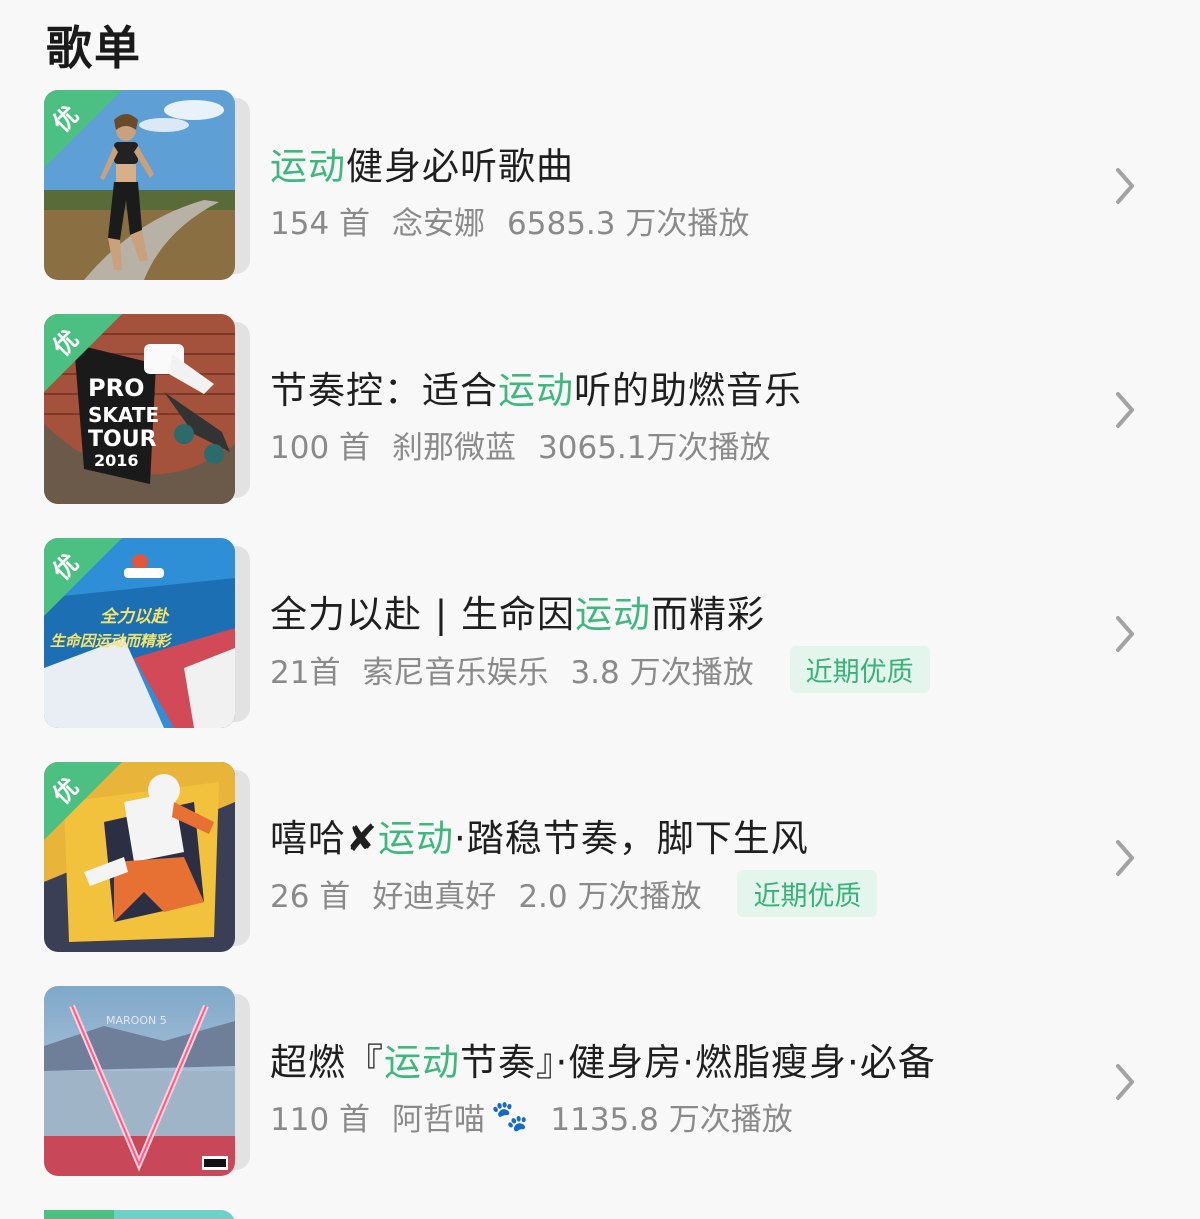 The height and width of the screenshot is (1219, 1200). What do you see at coordinates (320, 448) in the screenshot?
I see `song-count: 100 首` at bounding box center [320, 448].